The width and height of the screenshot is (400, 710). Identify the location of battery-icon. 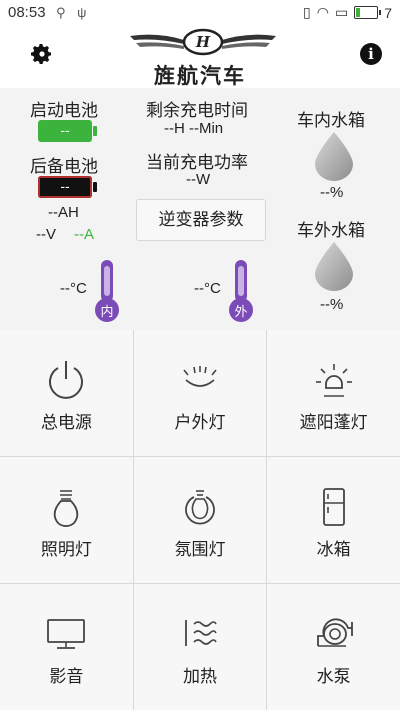
(368, 12).